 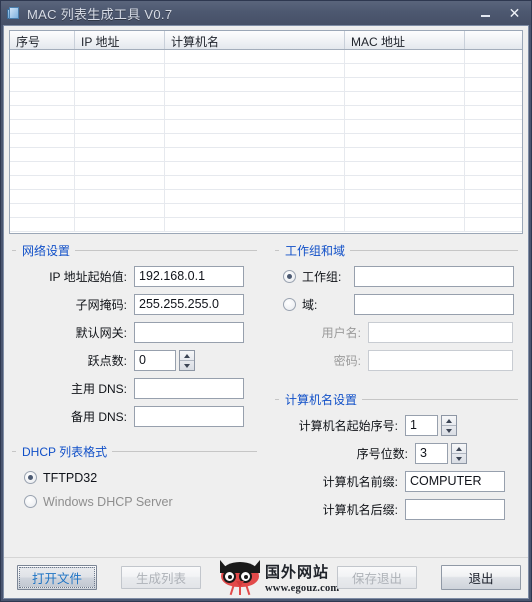 I want to click on hops-input: 0, so click(x=155, y=360).